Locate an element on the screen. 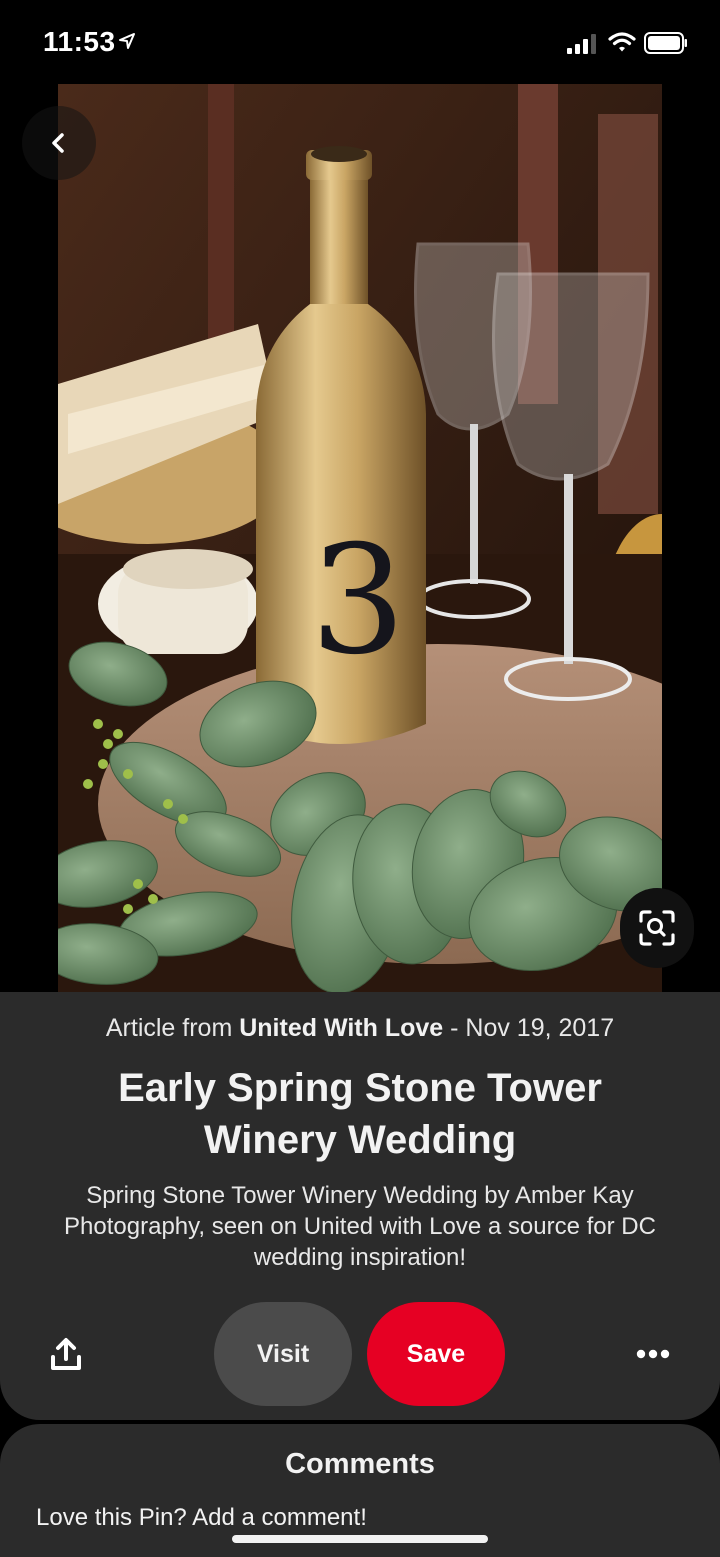 The height and width of the screenshot is (1557, 720). pin-title: Early Spring Stone Tower Winery Wedding is located at coordinates (360, 1114).